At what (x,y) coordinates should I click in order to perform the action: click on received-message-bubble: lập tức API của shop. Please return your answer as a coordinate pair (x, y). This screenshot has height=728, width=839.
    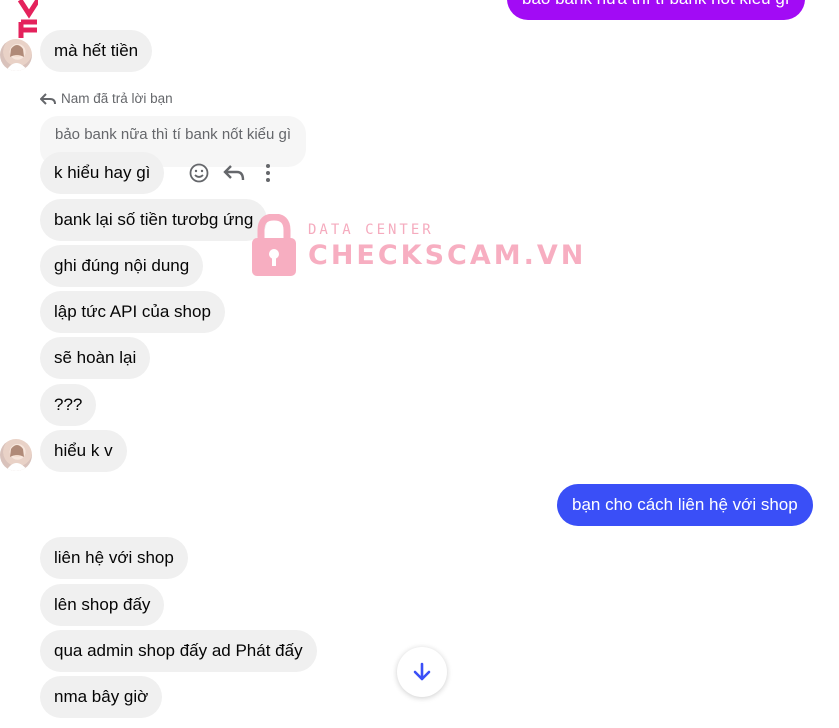
    Looking at the image, I should click on (132, 312).